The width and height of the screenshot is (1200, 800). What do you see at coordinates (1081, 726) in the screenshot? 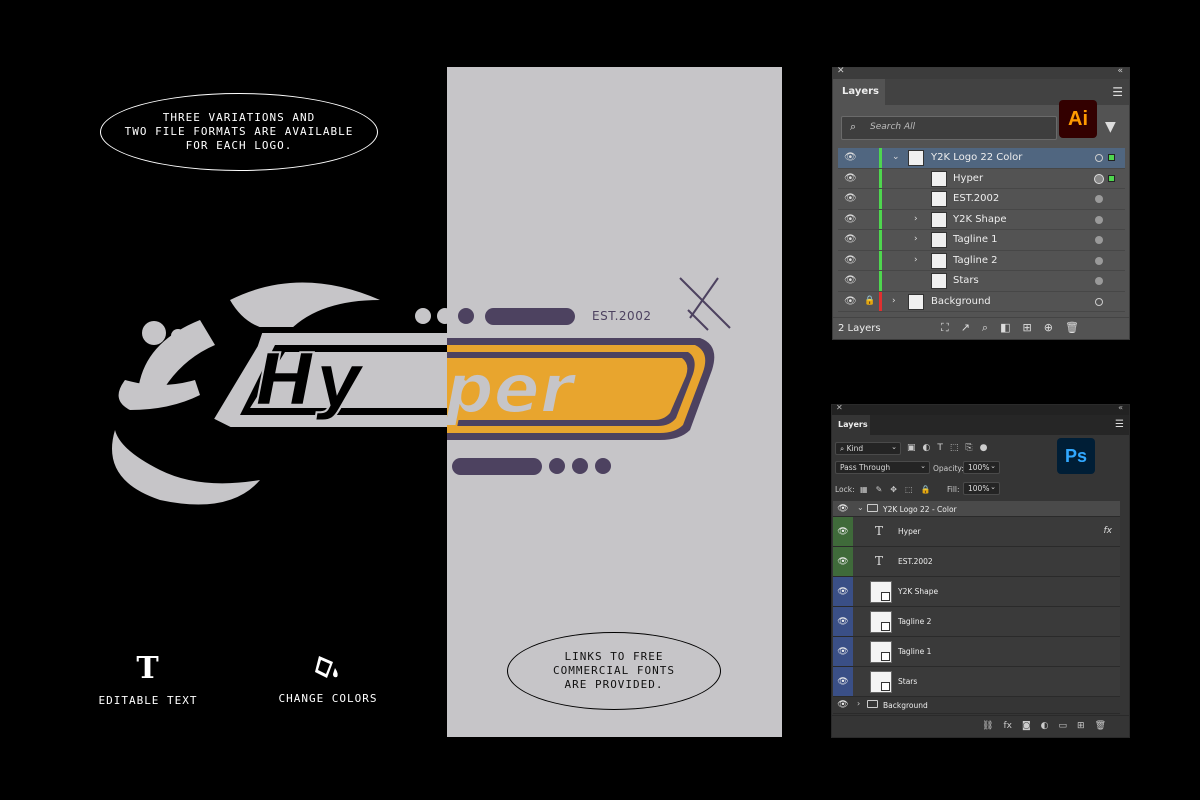
I see `new-layer-icon: ⊞` at bounding box center [1081, 726].